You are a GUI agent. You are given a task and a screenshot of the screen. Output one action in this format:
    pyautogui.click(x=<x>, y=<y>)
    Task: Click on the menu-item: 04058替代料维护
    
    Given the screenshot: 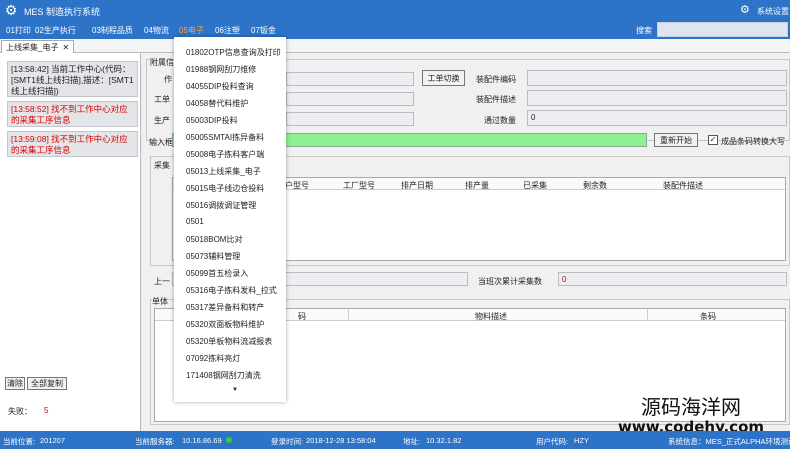 What is the action you would take?
    pyautogui.click(x=217, y=103)
    